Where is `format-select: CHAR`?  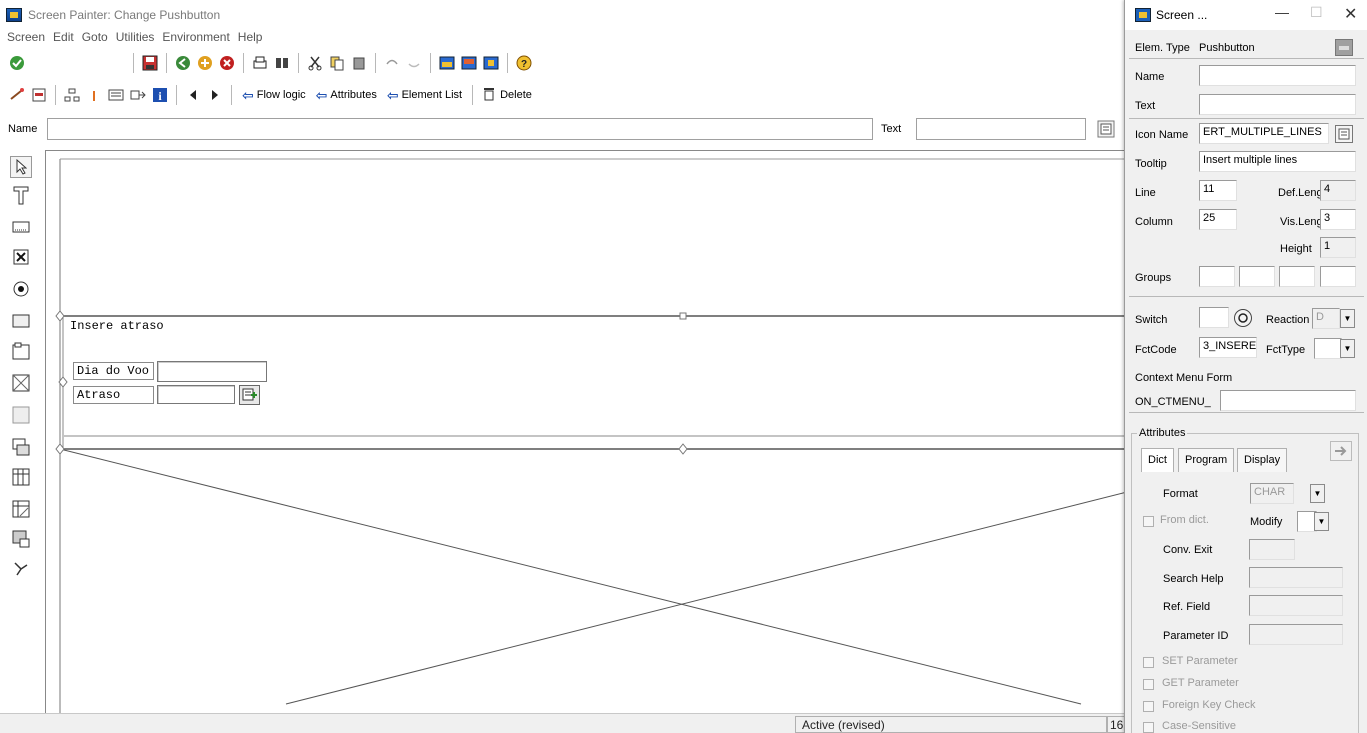
format-select: CHAR is located at coordinates (1272, 493).